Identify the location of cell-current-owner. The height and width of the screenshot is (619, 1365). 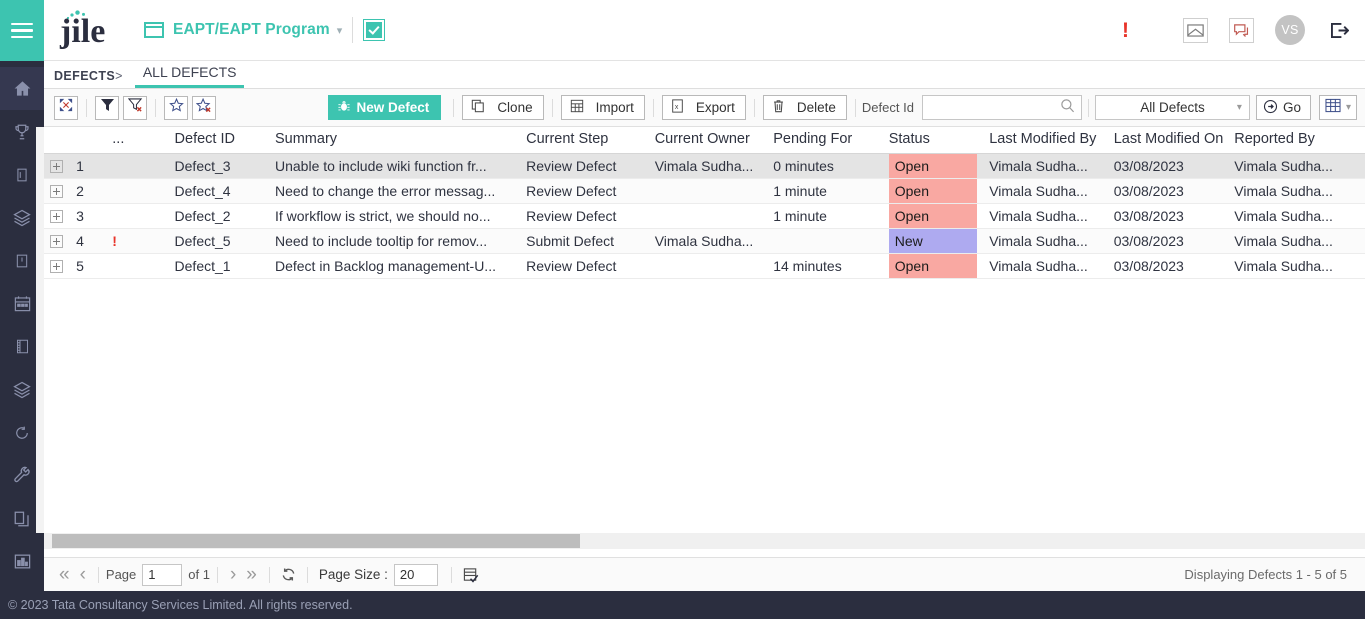
(708, 191).